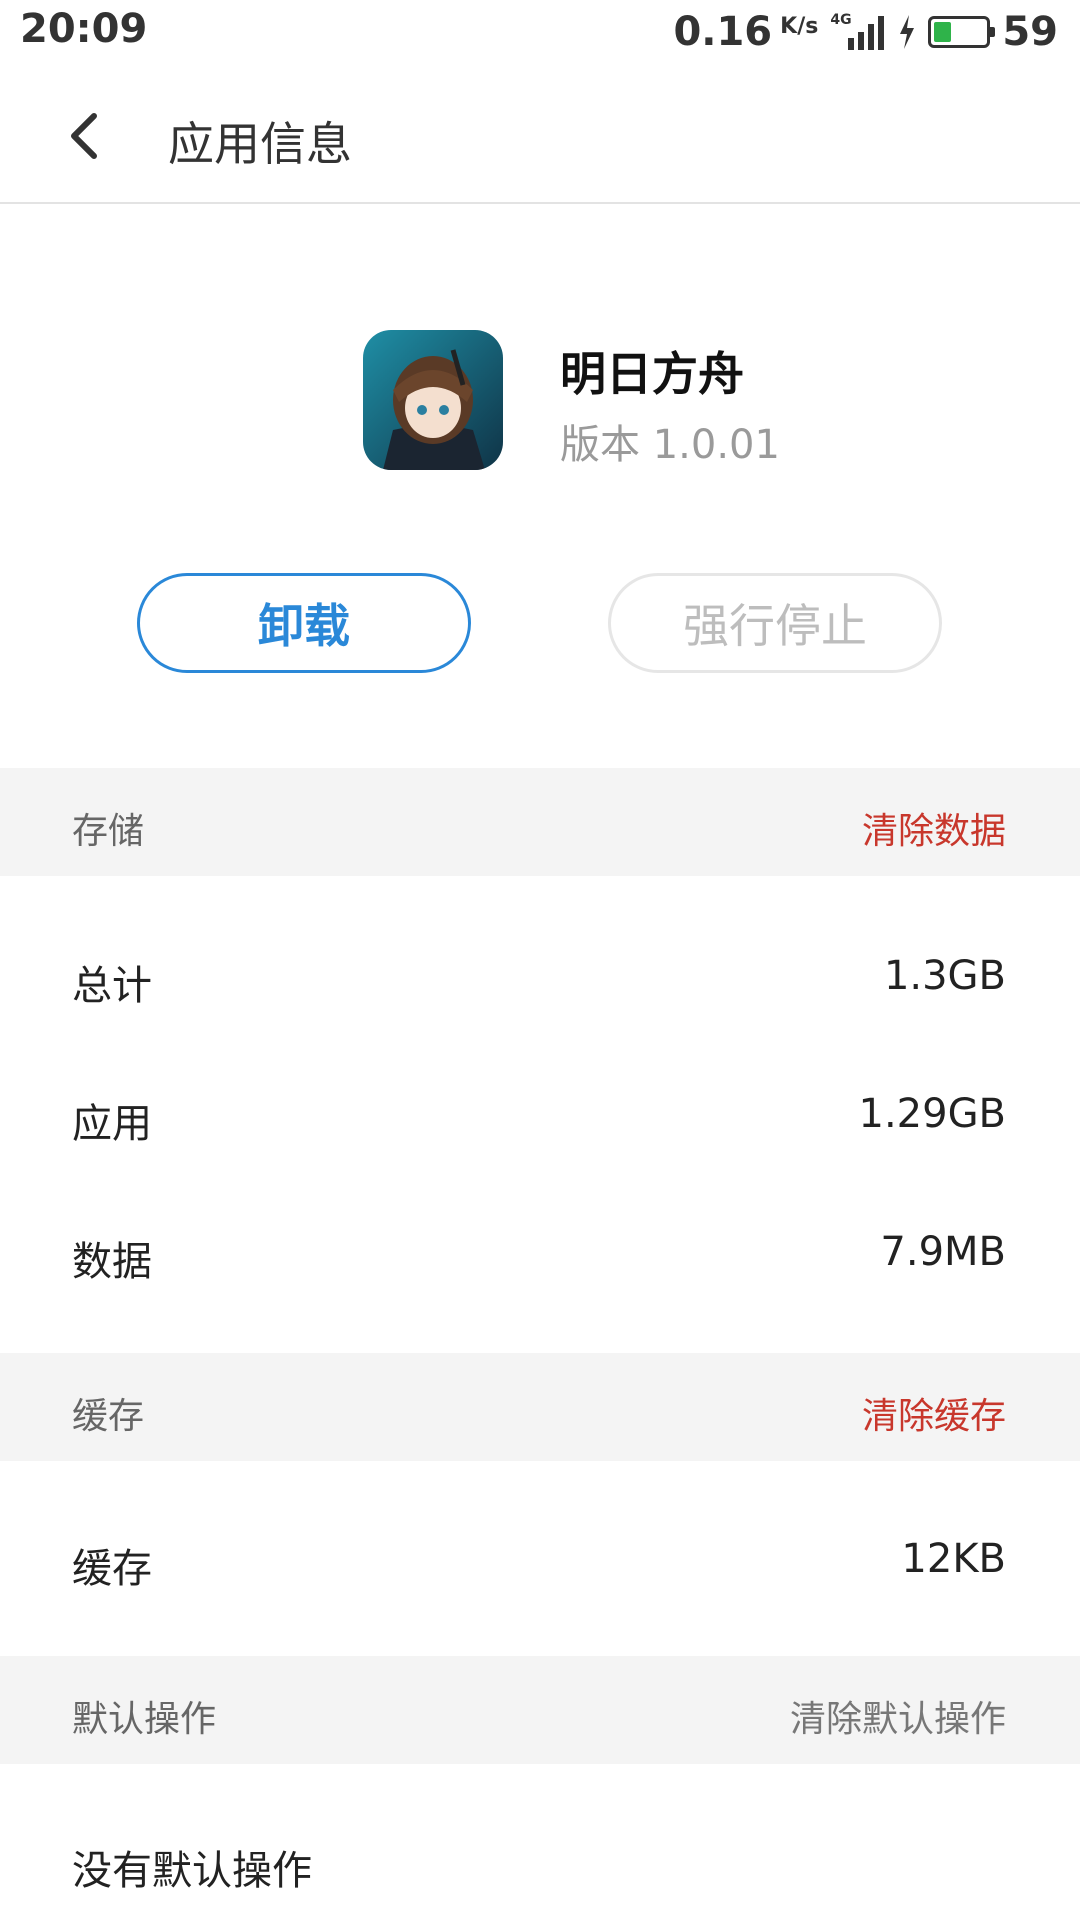  I want to click on app-icon, so click(433, 400).